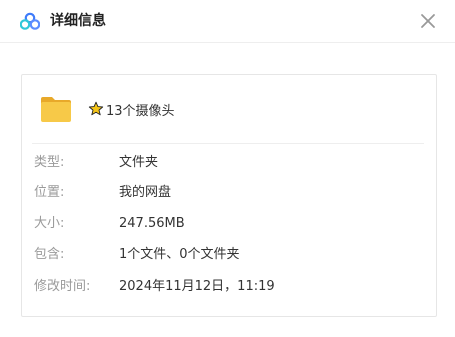 The image size is (455, 337). I want to click on dialog-title: 详细信息, so click(78, 21).